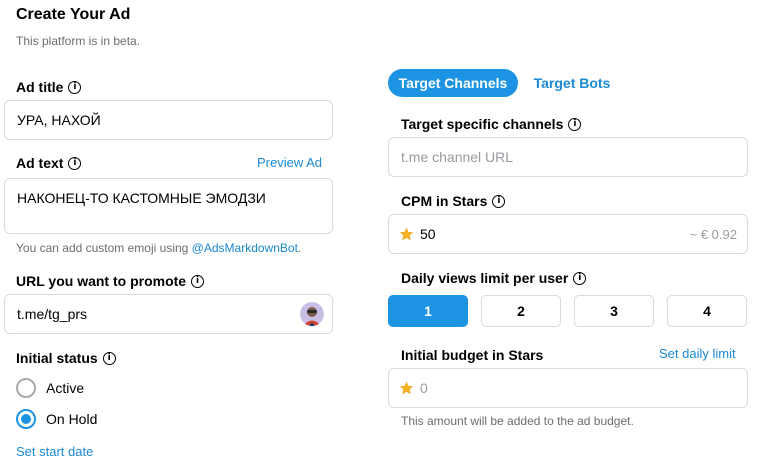 This screenshot has height=467, width=765. I want to click on url-label: URL you want to promote i, so click(110, 281).